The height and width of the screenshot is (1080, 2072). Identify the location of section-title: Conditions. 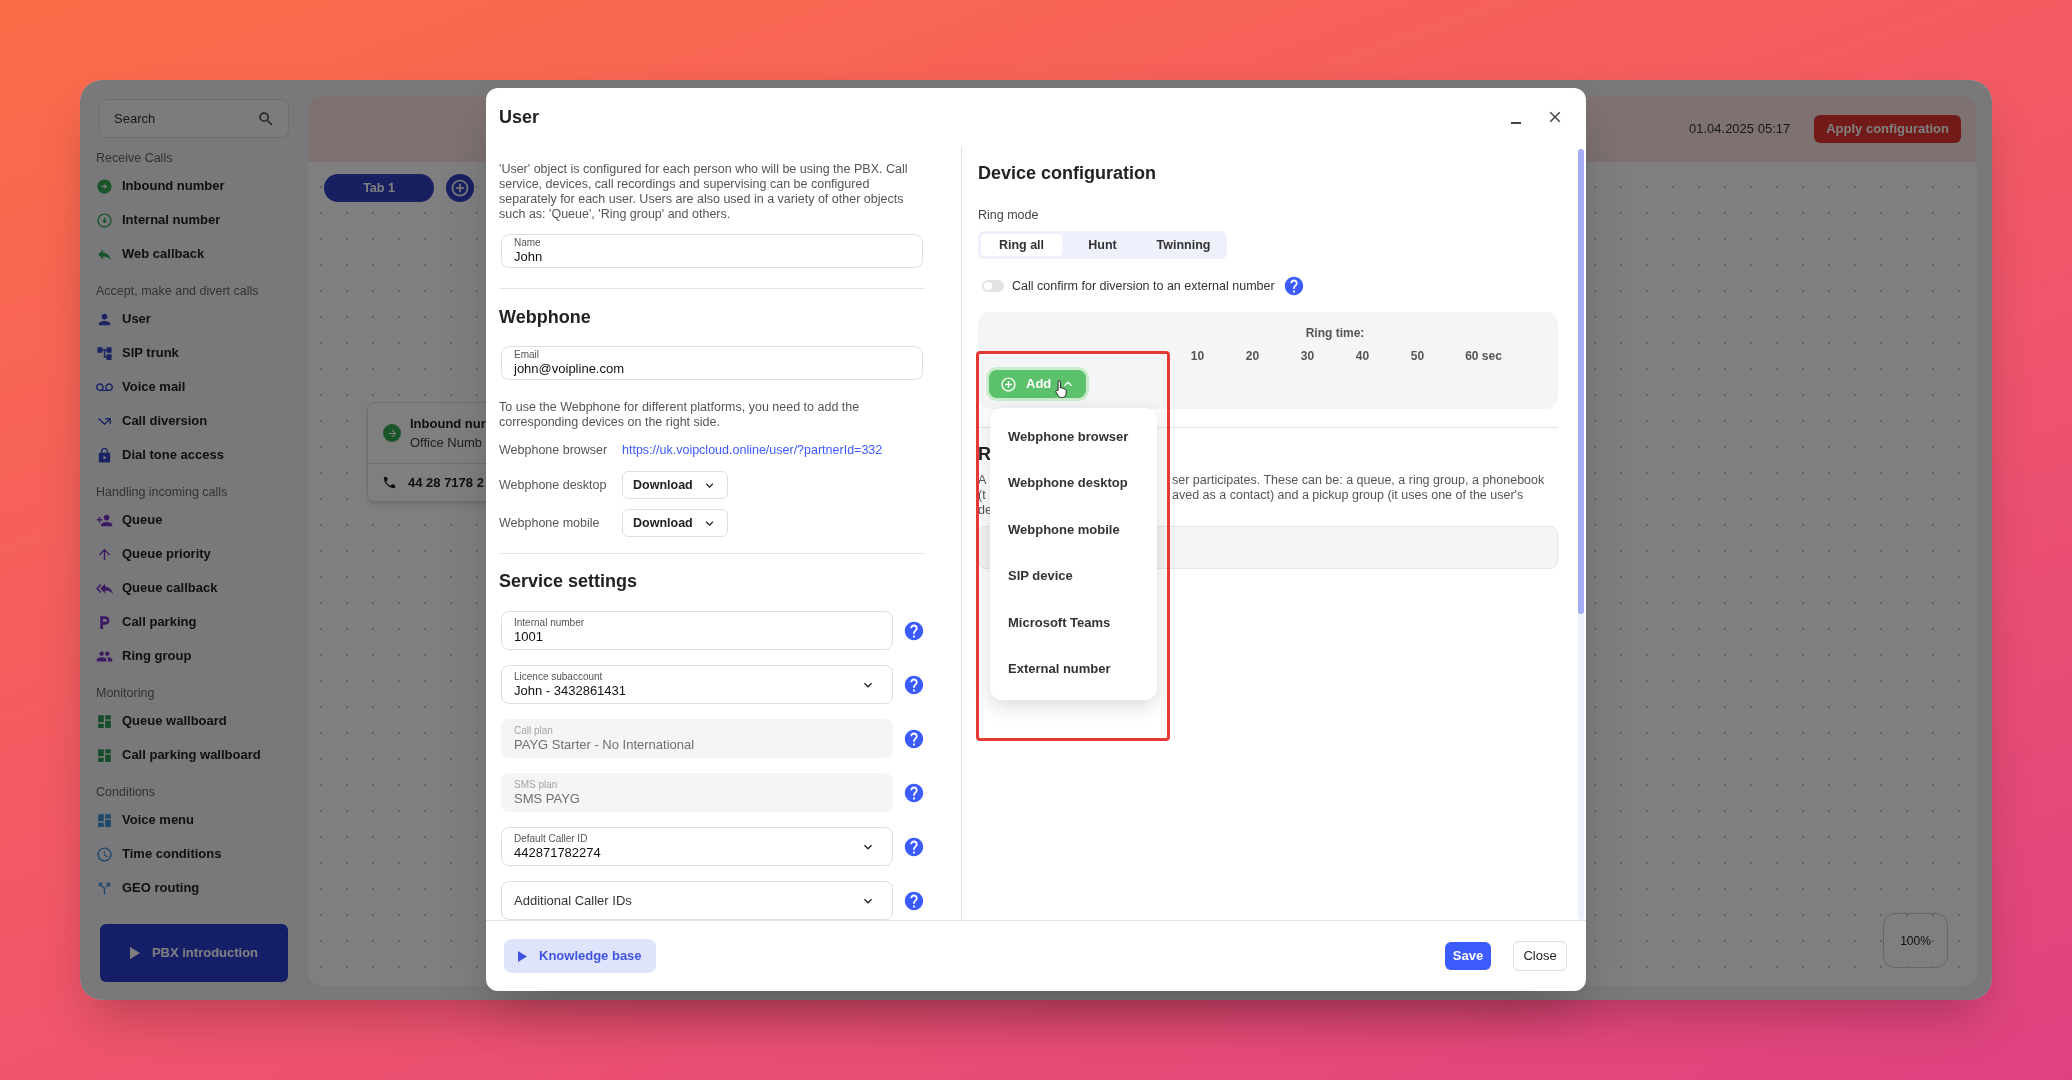
(126, 792).